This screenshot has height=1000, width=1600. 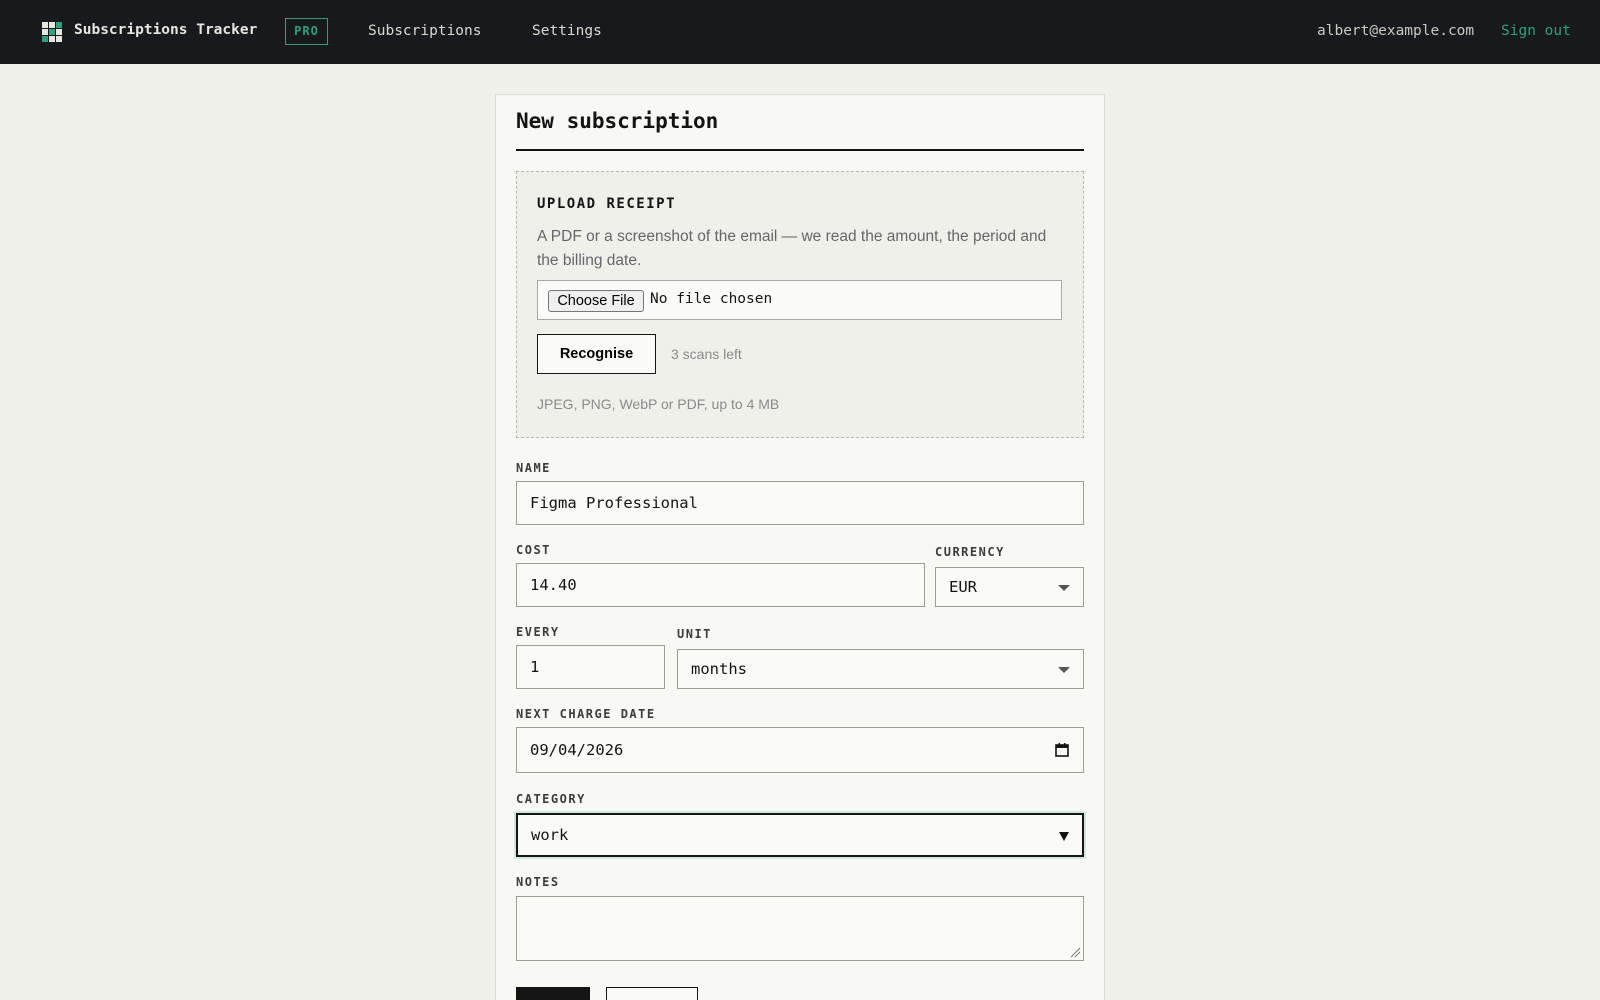 I want to click on nav-subscriptions: Subscriptions, so click(x=425, y=31).